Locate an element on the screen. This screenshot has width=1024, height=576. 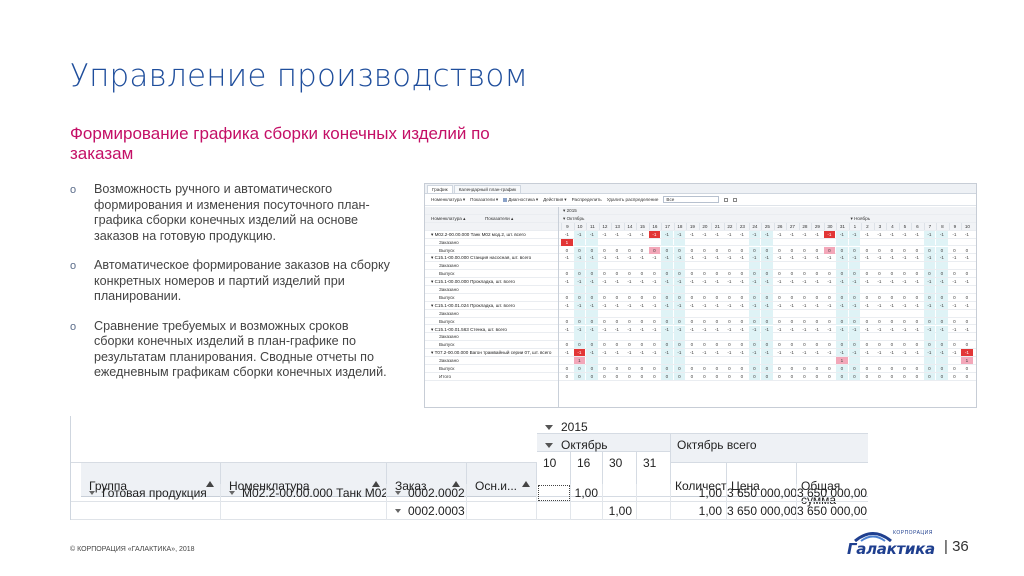
month-header: Октябрь is located at coordinates (604, 443).